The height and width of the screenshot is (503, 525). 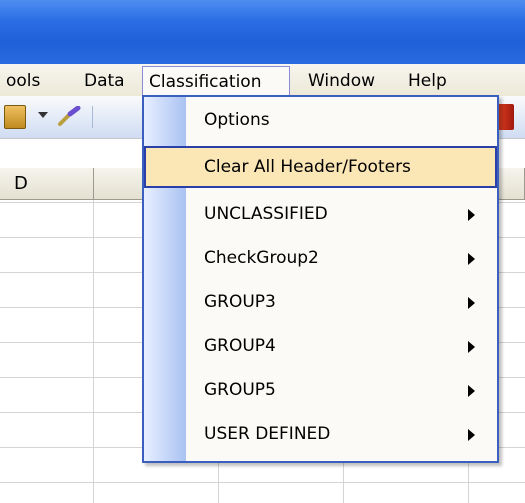 I want to click on column-header-next, so click(x=511, y=184).